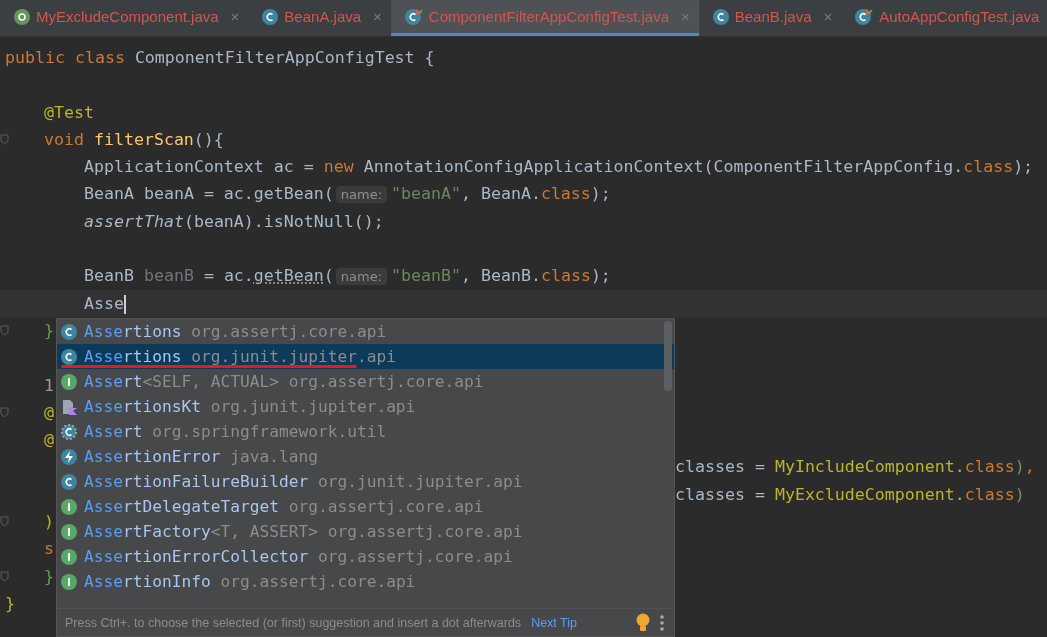 Image resolution: width=1047 pixels, height=637 pixels. I want to click on code-text: ComponentFilterAppConfigTest {, so click(284, 57).